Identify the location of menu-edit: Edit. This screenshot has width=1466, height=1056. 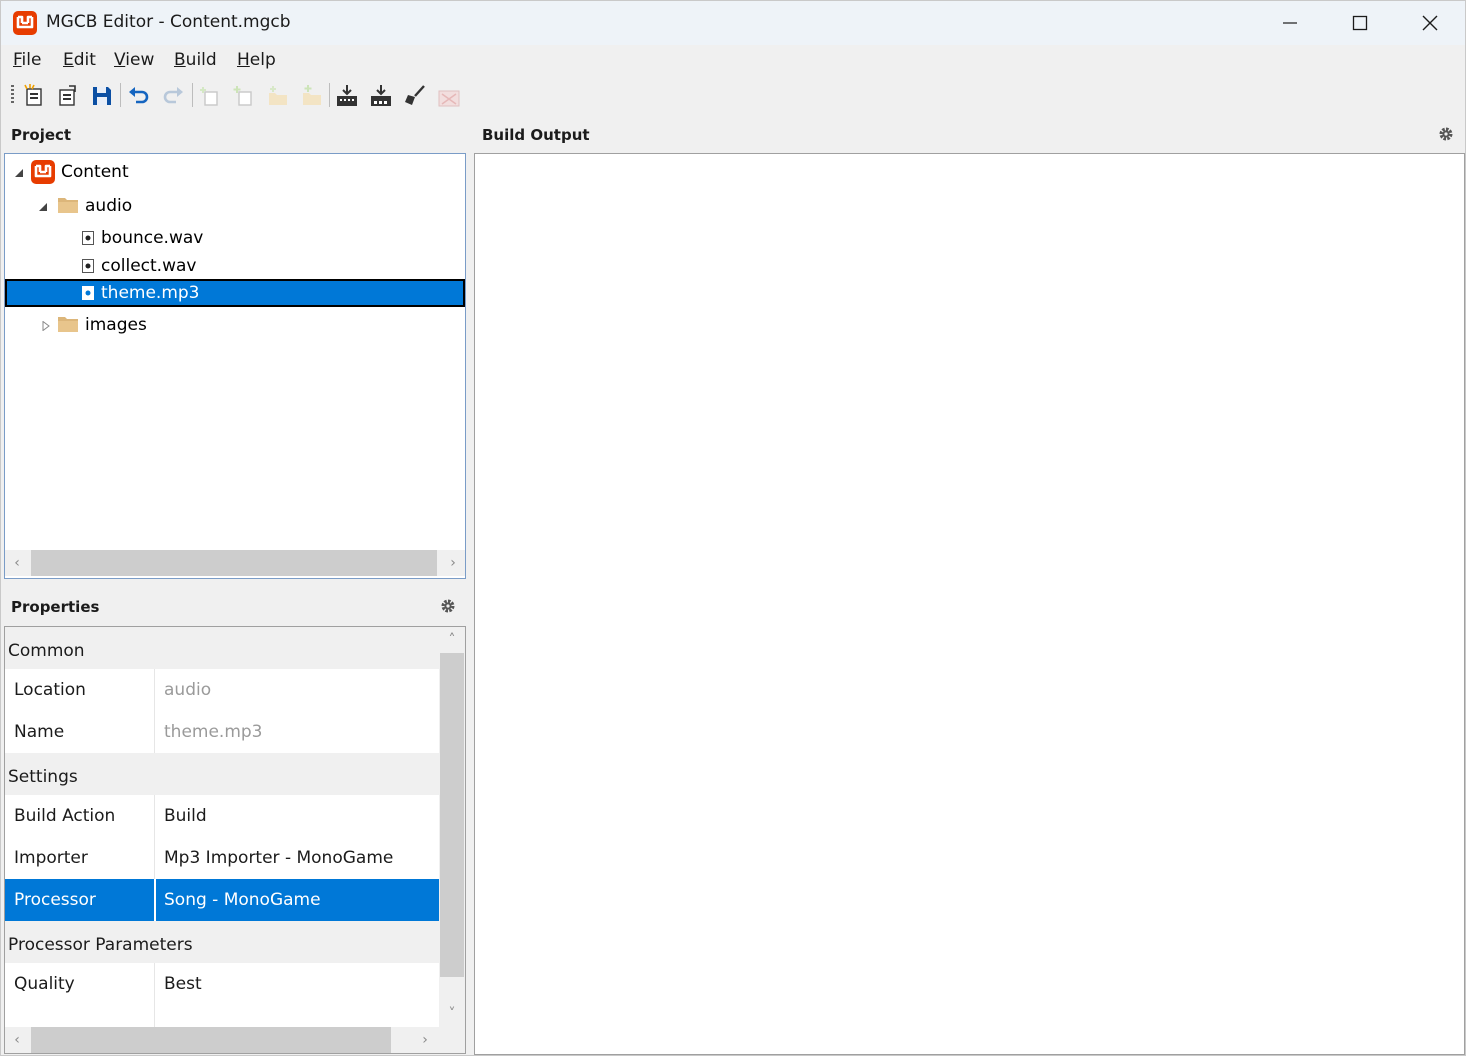
(79, 60).